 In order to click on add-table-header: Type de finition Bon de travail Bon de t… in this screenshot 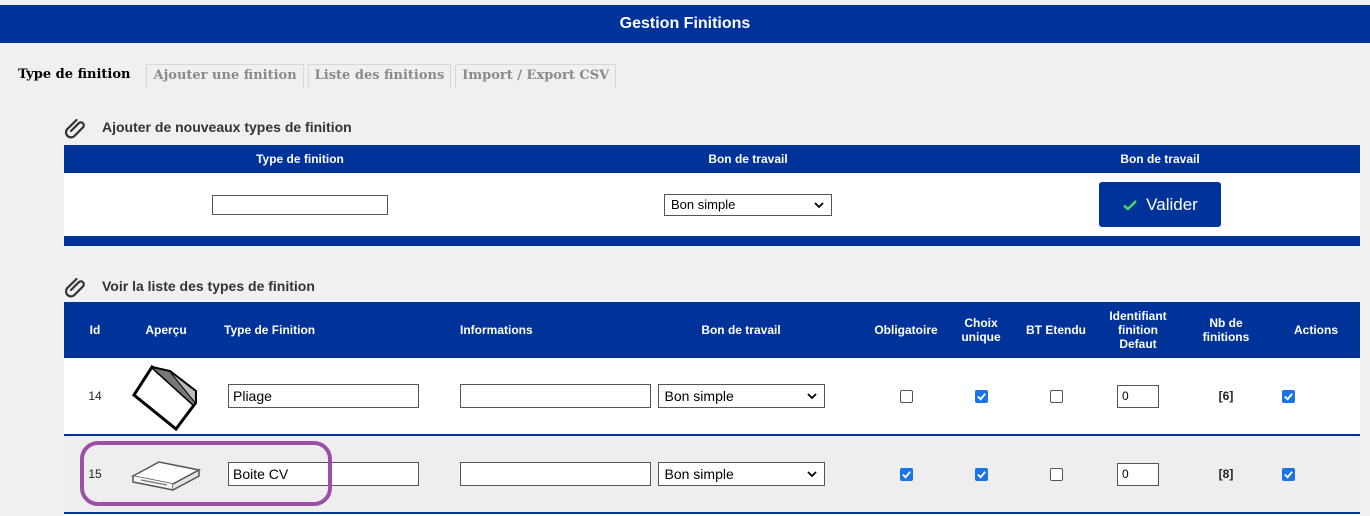, I will do `click(712, 159)`.